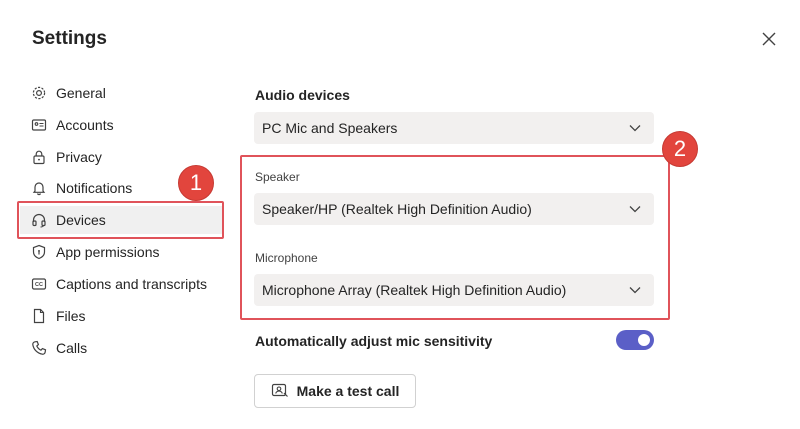 The height and width of the screenshot is (429, 800). I want to click on bell-icon, so click(39, 188).